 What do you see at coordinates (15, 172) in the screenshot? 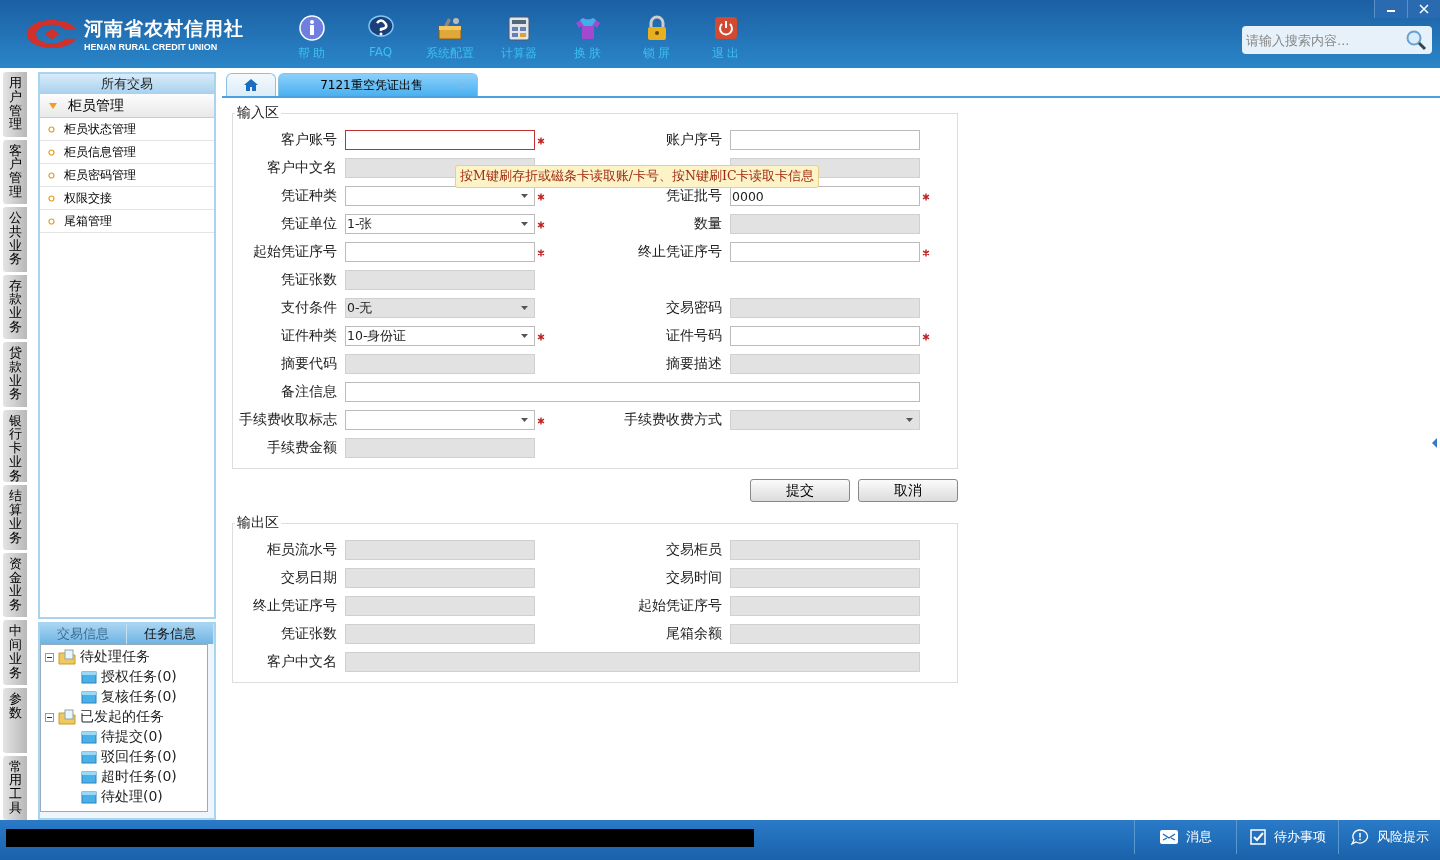
I see `side-tab: 客户管理` at bounding box center [15, 172].